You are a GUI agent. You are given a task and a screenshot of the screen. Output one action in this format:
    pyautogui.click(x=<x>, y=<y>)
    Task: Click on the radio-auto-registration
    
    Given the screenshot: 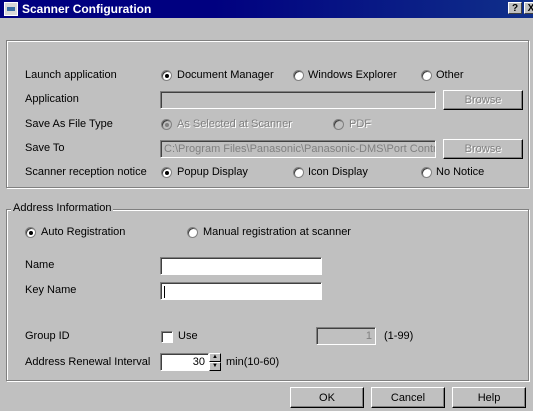 What is the action you would take?
    pyautogui.click(x=30, y=232)
    